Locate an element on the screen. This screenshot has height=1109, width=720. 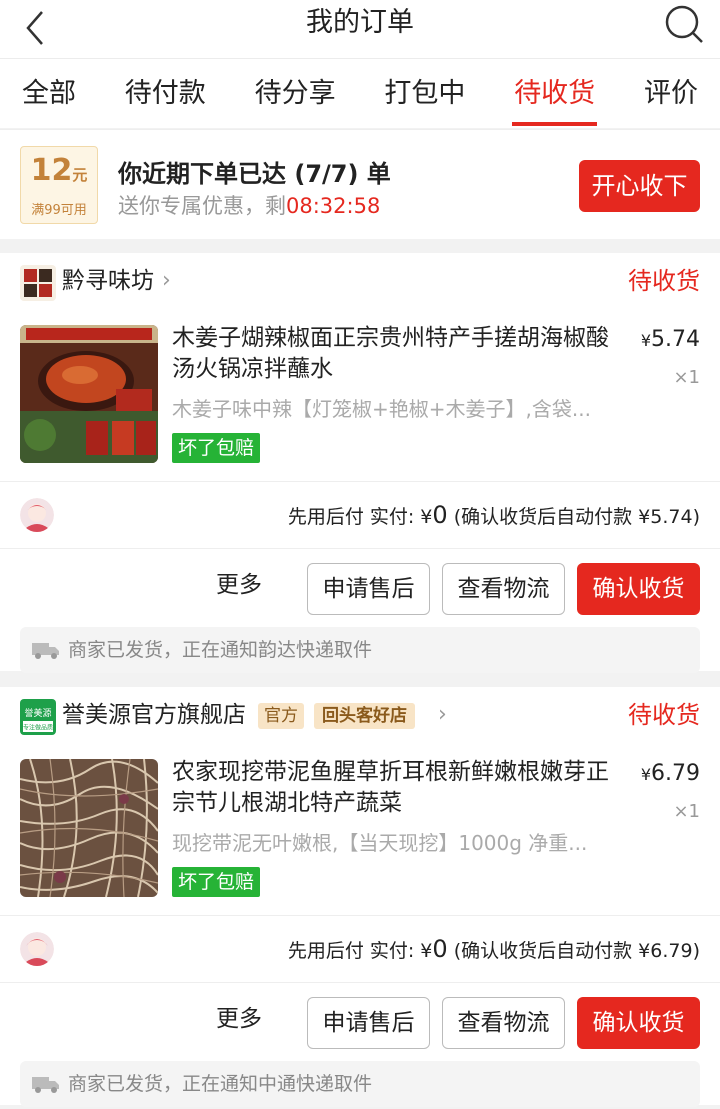
product-price: ¥5.74 is located at coordinates (670, 339).